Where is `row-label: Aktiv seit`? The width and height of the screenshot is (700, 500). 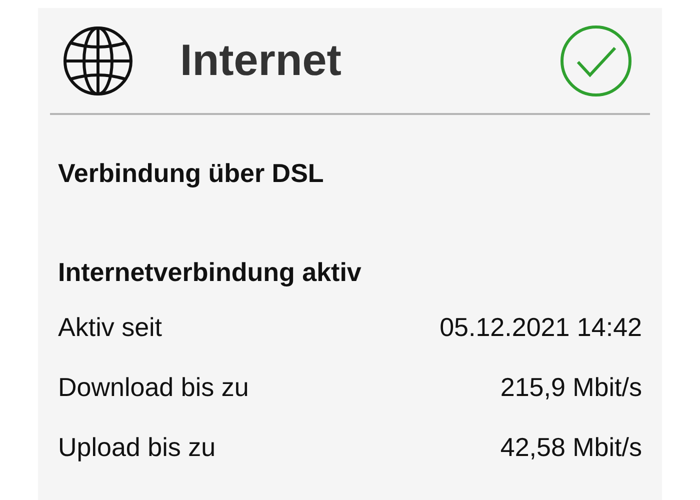 row-label: Aktiv seit is located at coordinates (110, 327).